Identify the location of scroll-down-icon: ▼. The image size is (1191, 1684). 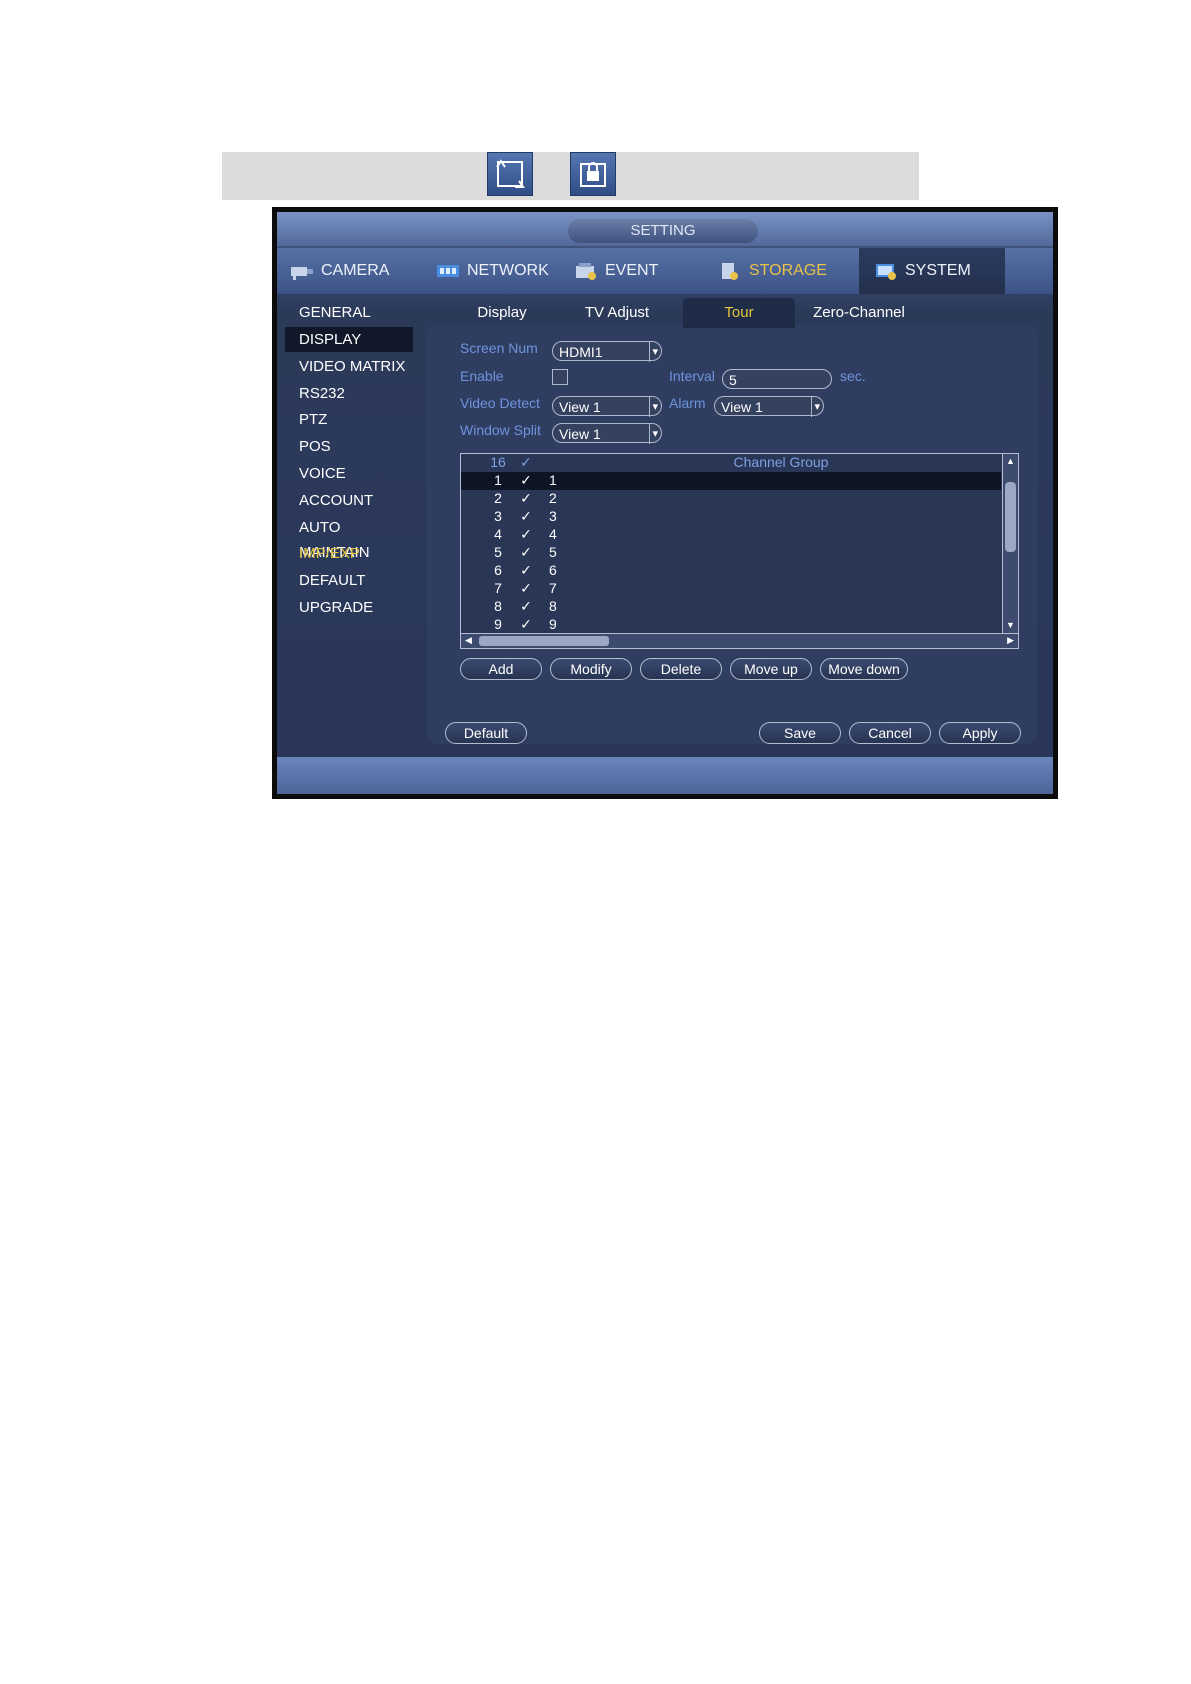
(1010, 625).